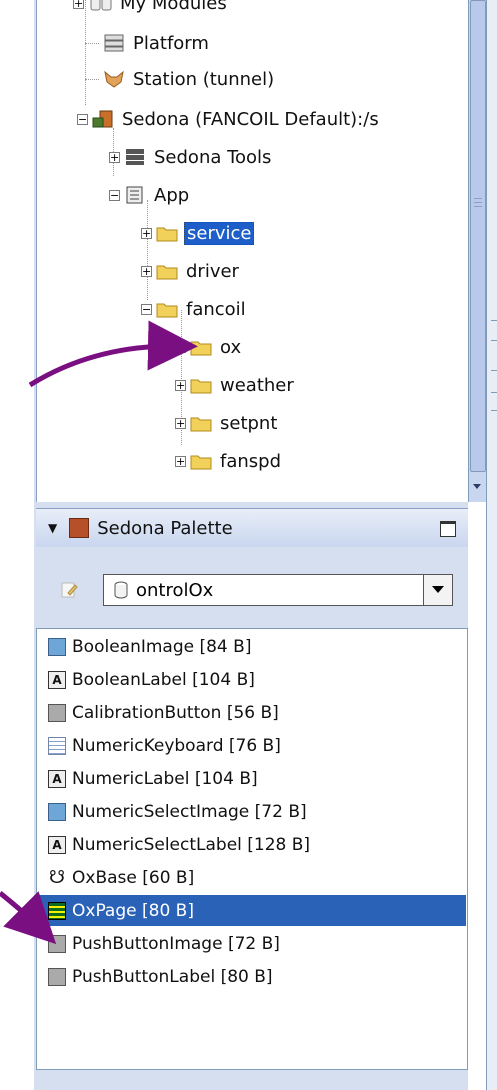  What do you see at coordinates (113, 354) in the screenshot?
I see `arrow-to-ox-icon` at bounding box center [113, 354].